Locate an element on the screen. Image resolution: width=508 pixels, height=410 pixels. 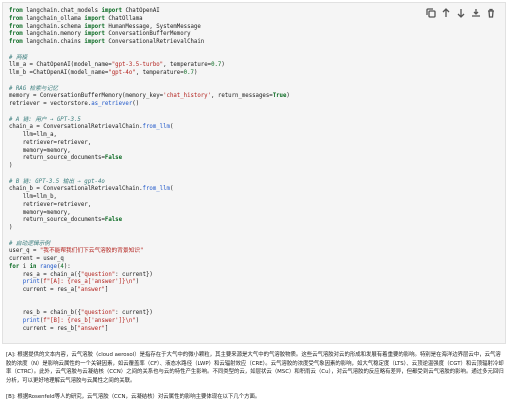
code-token: 'chat_history' is located at coordinates (187, 96).